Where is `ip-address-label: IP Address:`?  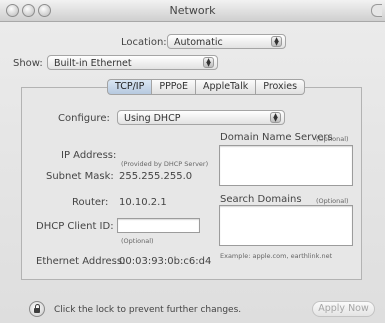
ip-address-label: IP Address: is located at coordinates (89, 155).